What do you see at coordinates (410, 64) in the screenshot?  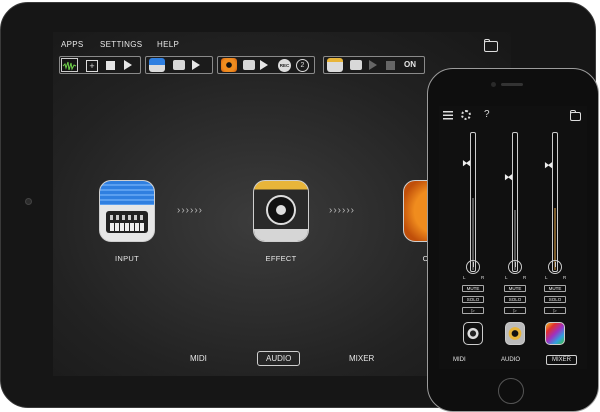 I see `on-toggle: ON` at bounding box center [410, 64].